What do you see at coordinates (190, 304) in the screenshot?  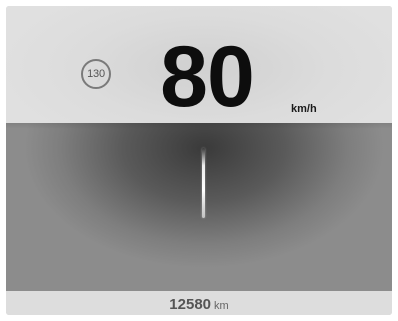 I see `odometer-value: 12580` at bounding box center [190, 304].